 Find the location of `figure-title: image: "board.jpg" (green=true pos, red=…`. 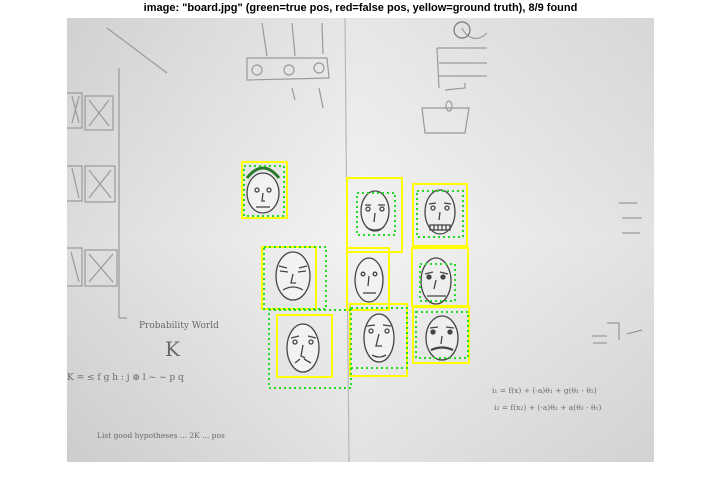

figure-title: image: "board.jpg" (green=true pos, red=… is located at coordinates (360, 8).